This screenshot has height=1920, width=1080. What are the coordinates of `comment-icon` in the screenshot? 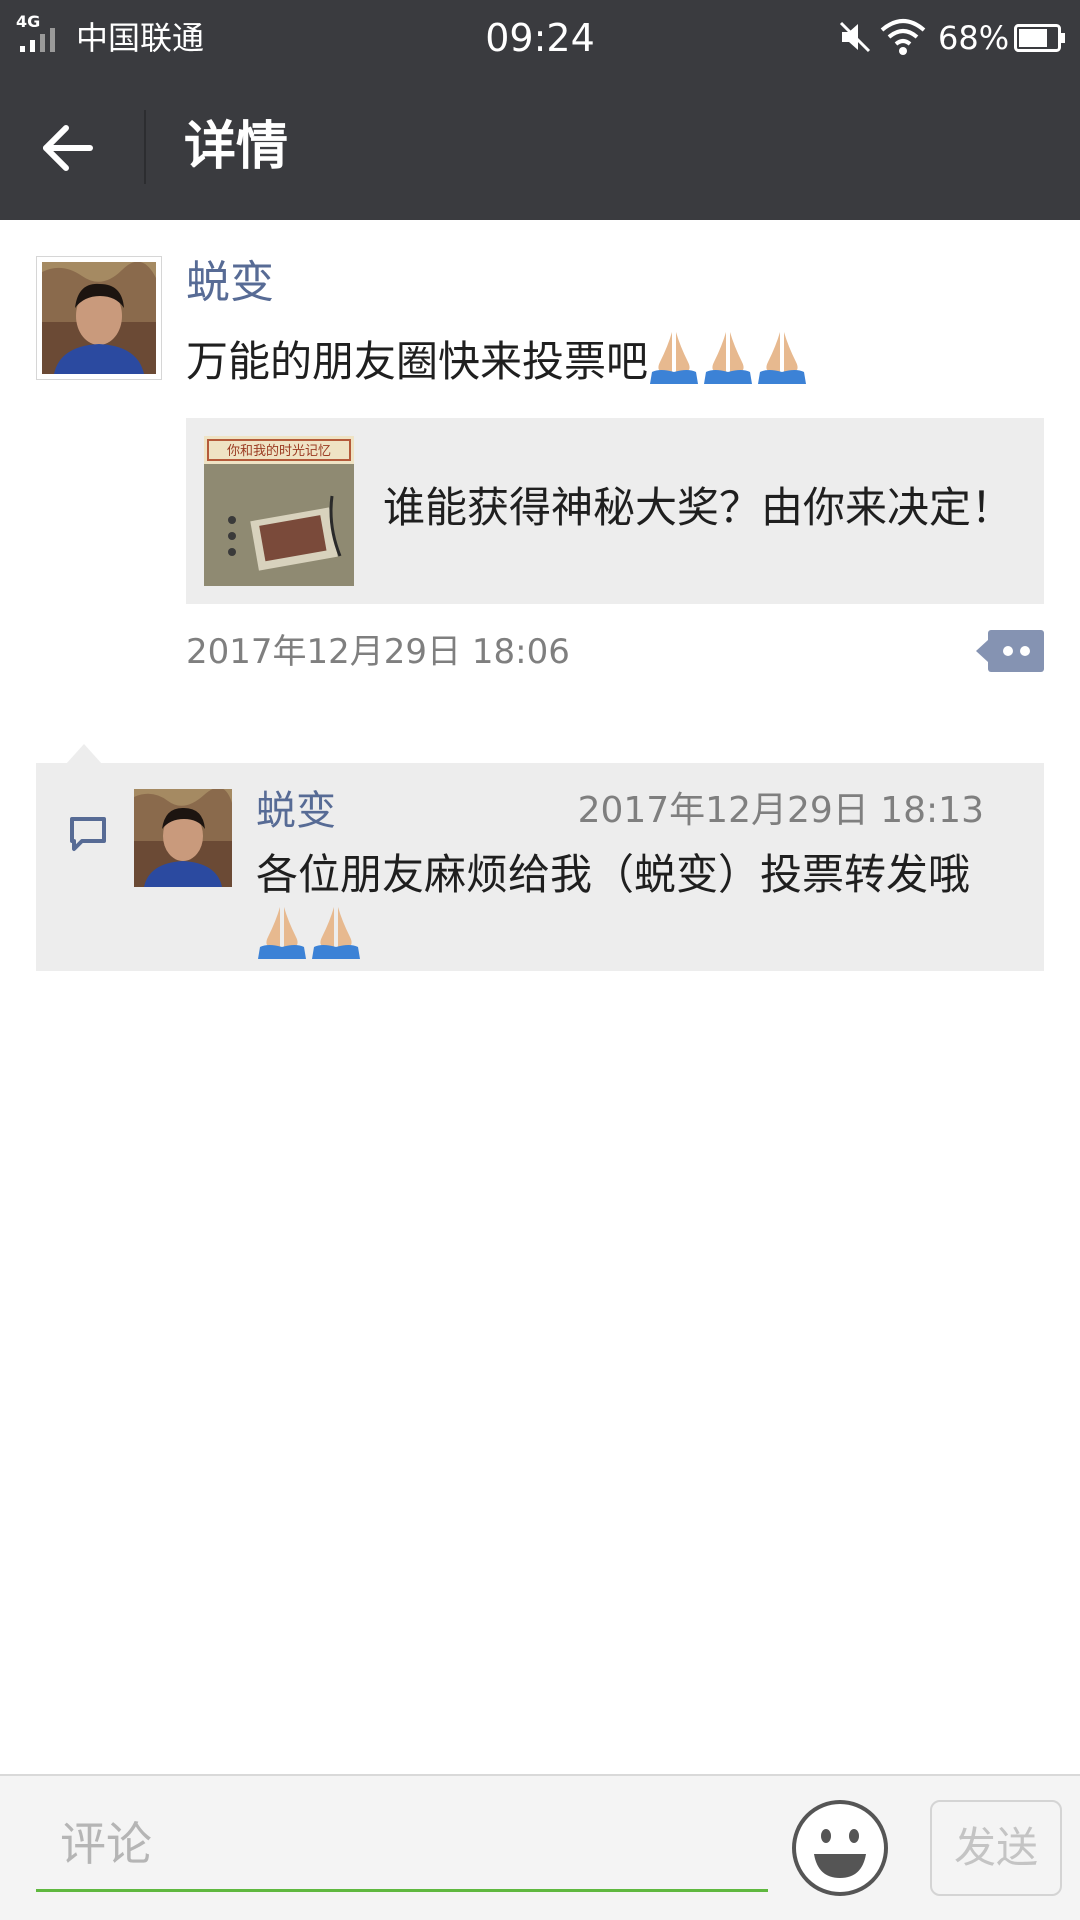 It's located at (88, 834).